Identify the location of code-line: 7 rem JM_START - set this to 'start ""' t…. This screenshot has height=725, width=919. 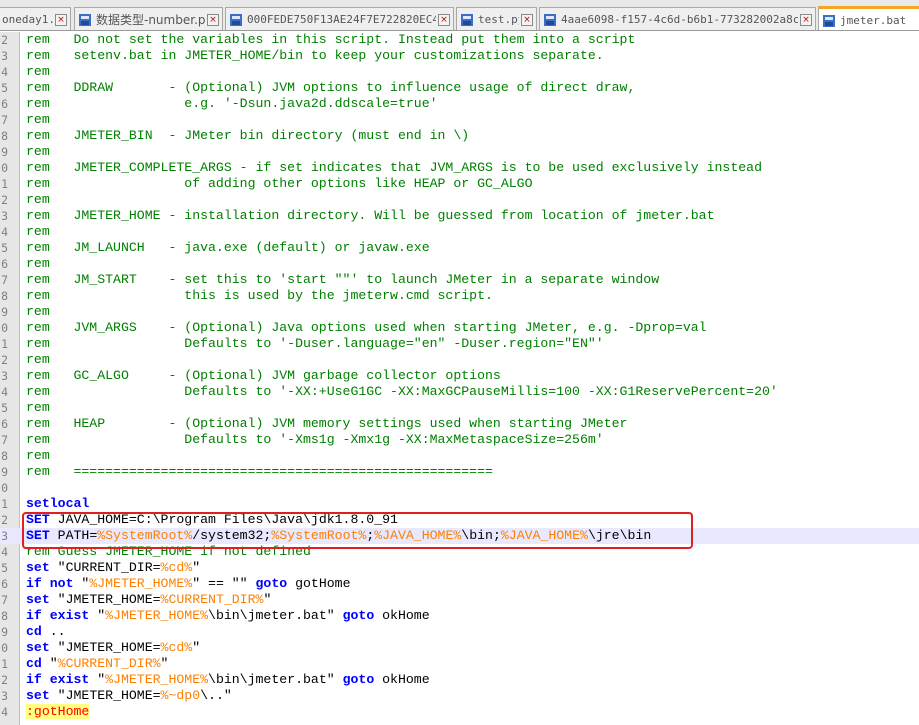
(459, 280).